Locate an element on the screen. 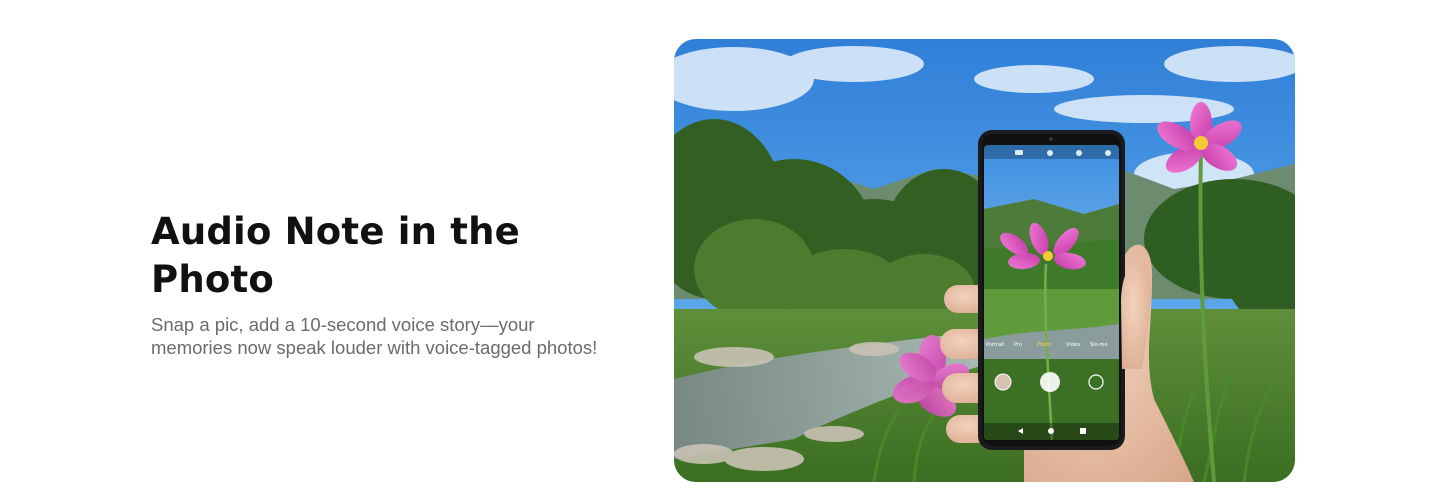 The height and width of the screenshot is (492, 1445). nav-home-icon is located at coordinates (1051, 431).